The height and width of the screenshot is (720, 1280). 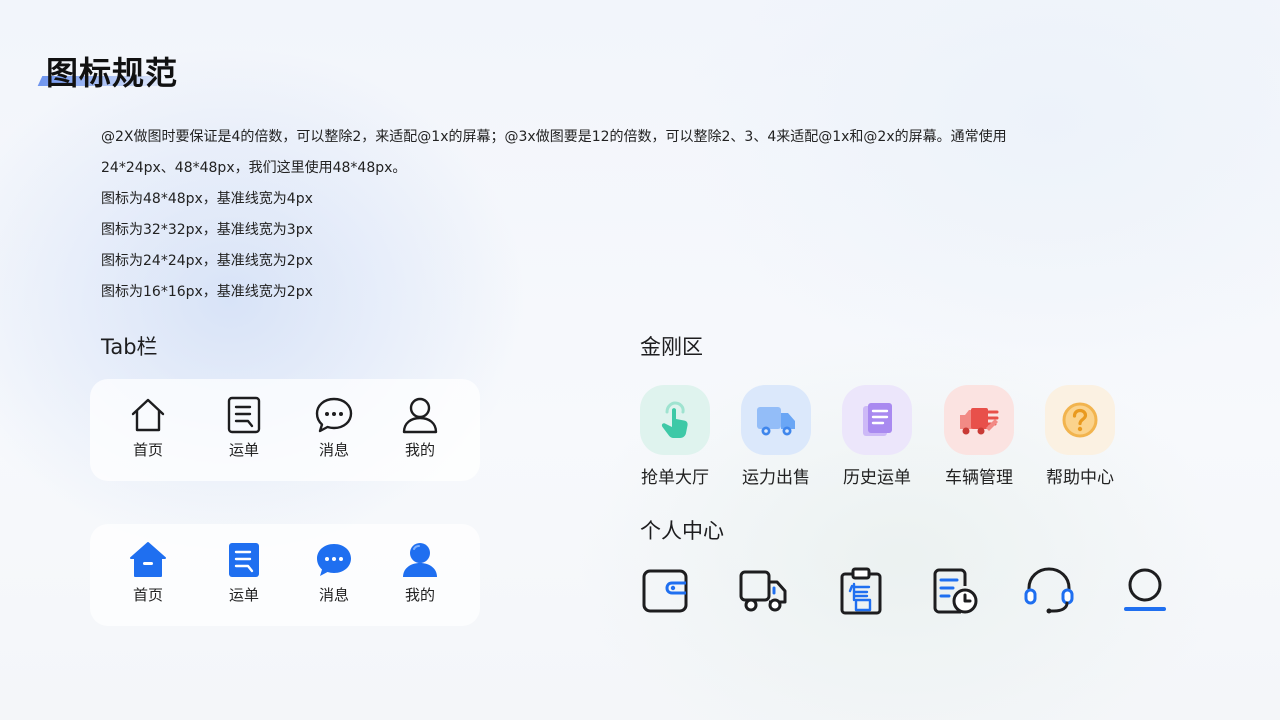 I want to click on kingkong-item-capacity-sale: 运力出售, so click(x=776, y=436).